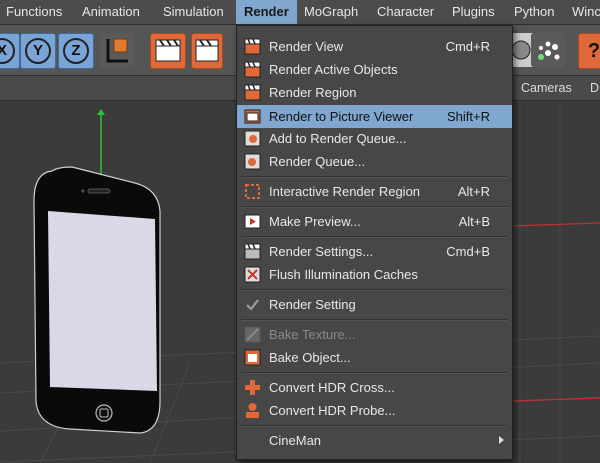  What do you see at coordinates (468, 116) in the screenshot?
I see `shortcut-label: Shift+R` at bounding box center [468, 116].